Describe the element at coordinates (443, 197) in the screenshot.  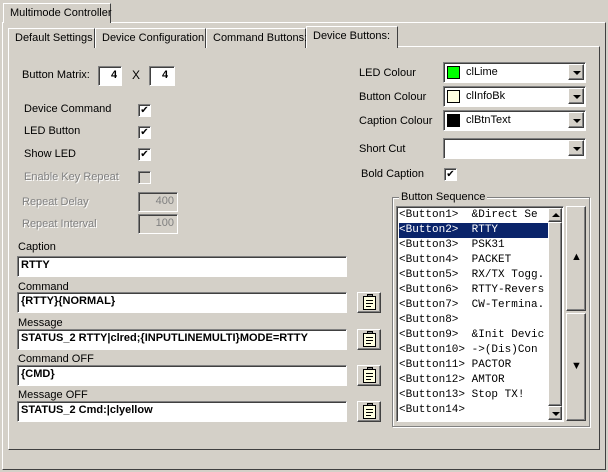
I see `button-sequence-label: Button Sequence` at that location.